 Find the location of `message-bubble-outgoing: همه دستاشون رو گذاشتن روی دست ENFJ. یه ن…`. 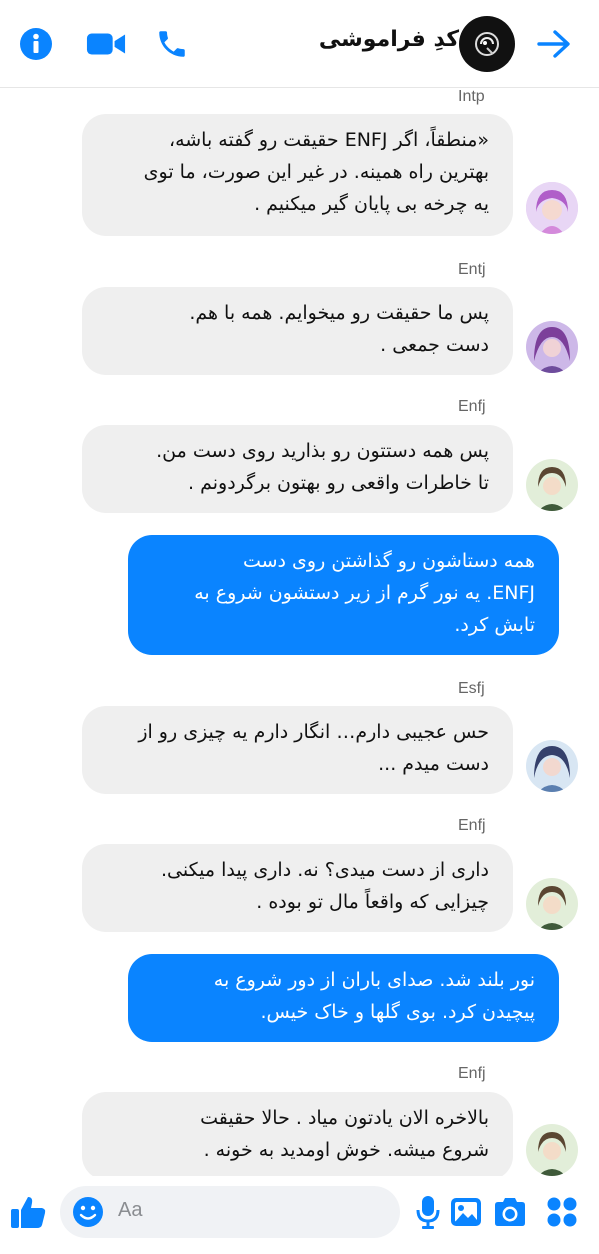

message-bubble-outgoing: همه دستاشون رو گذاشتن روی دست ENFJ. یه ن… is located at coordinates (343, 595).